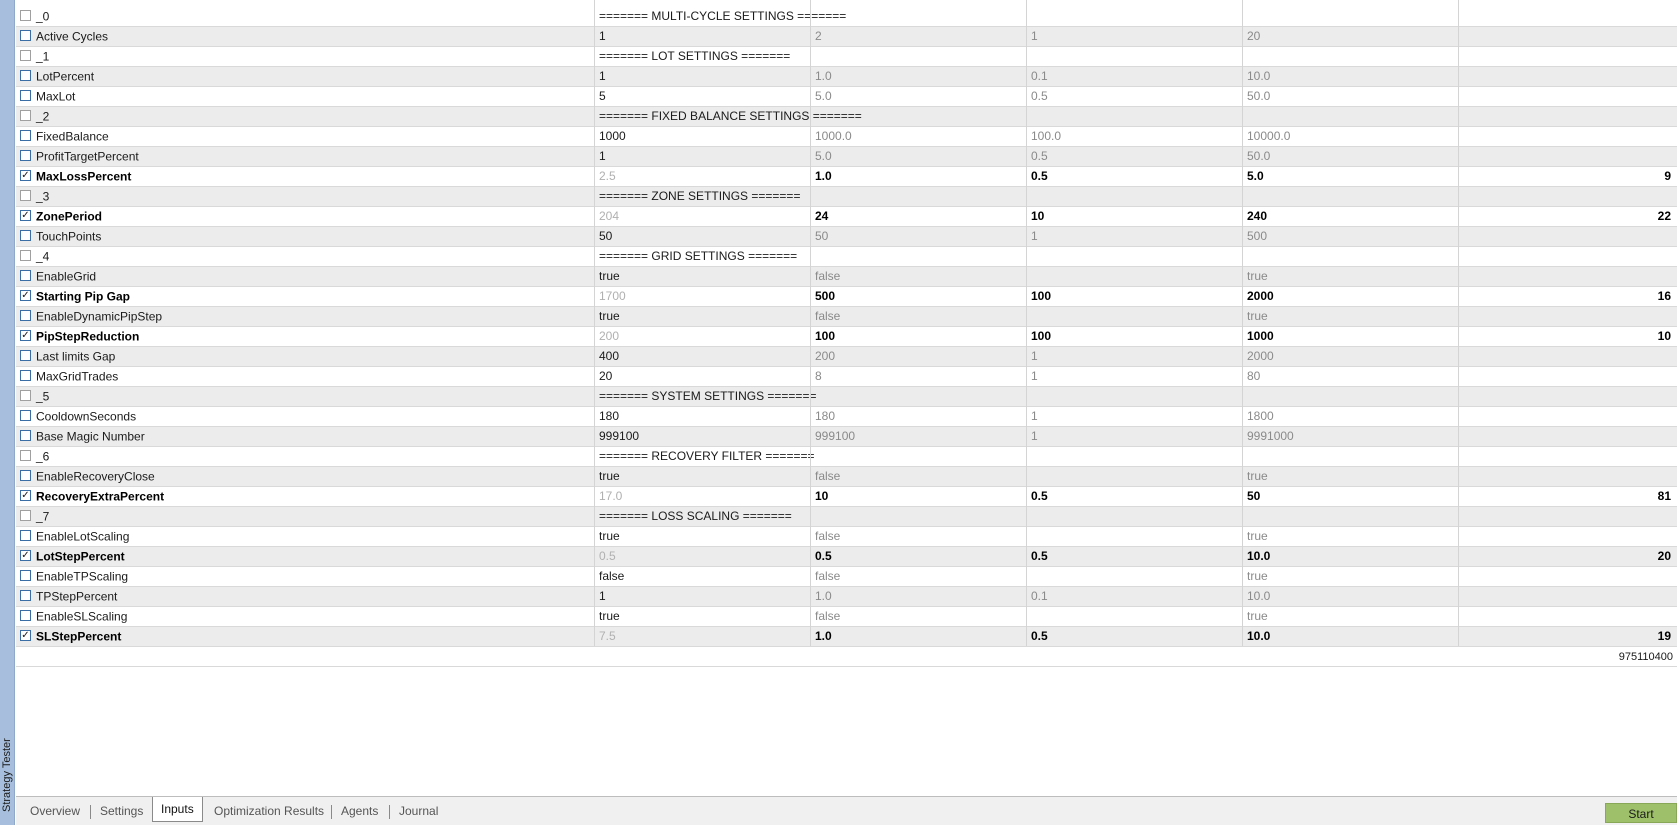 This screenshot has height=825, width=1677. Describe the element at coordinates (702, 436) in the screenshot. I see `param-value: 999100` at that location.